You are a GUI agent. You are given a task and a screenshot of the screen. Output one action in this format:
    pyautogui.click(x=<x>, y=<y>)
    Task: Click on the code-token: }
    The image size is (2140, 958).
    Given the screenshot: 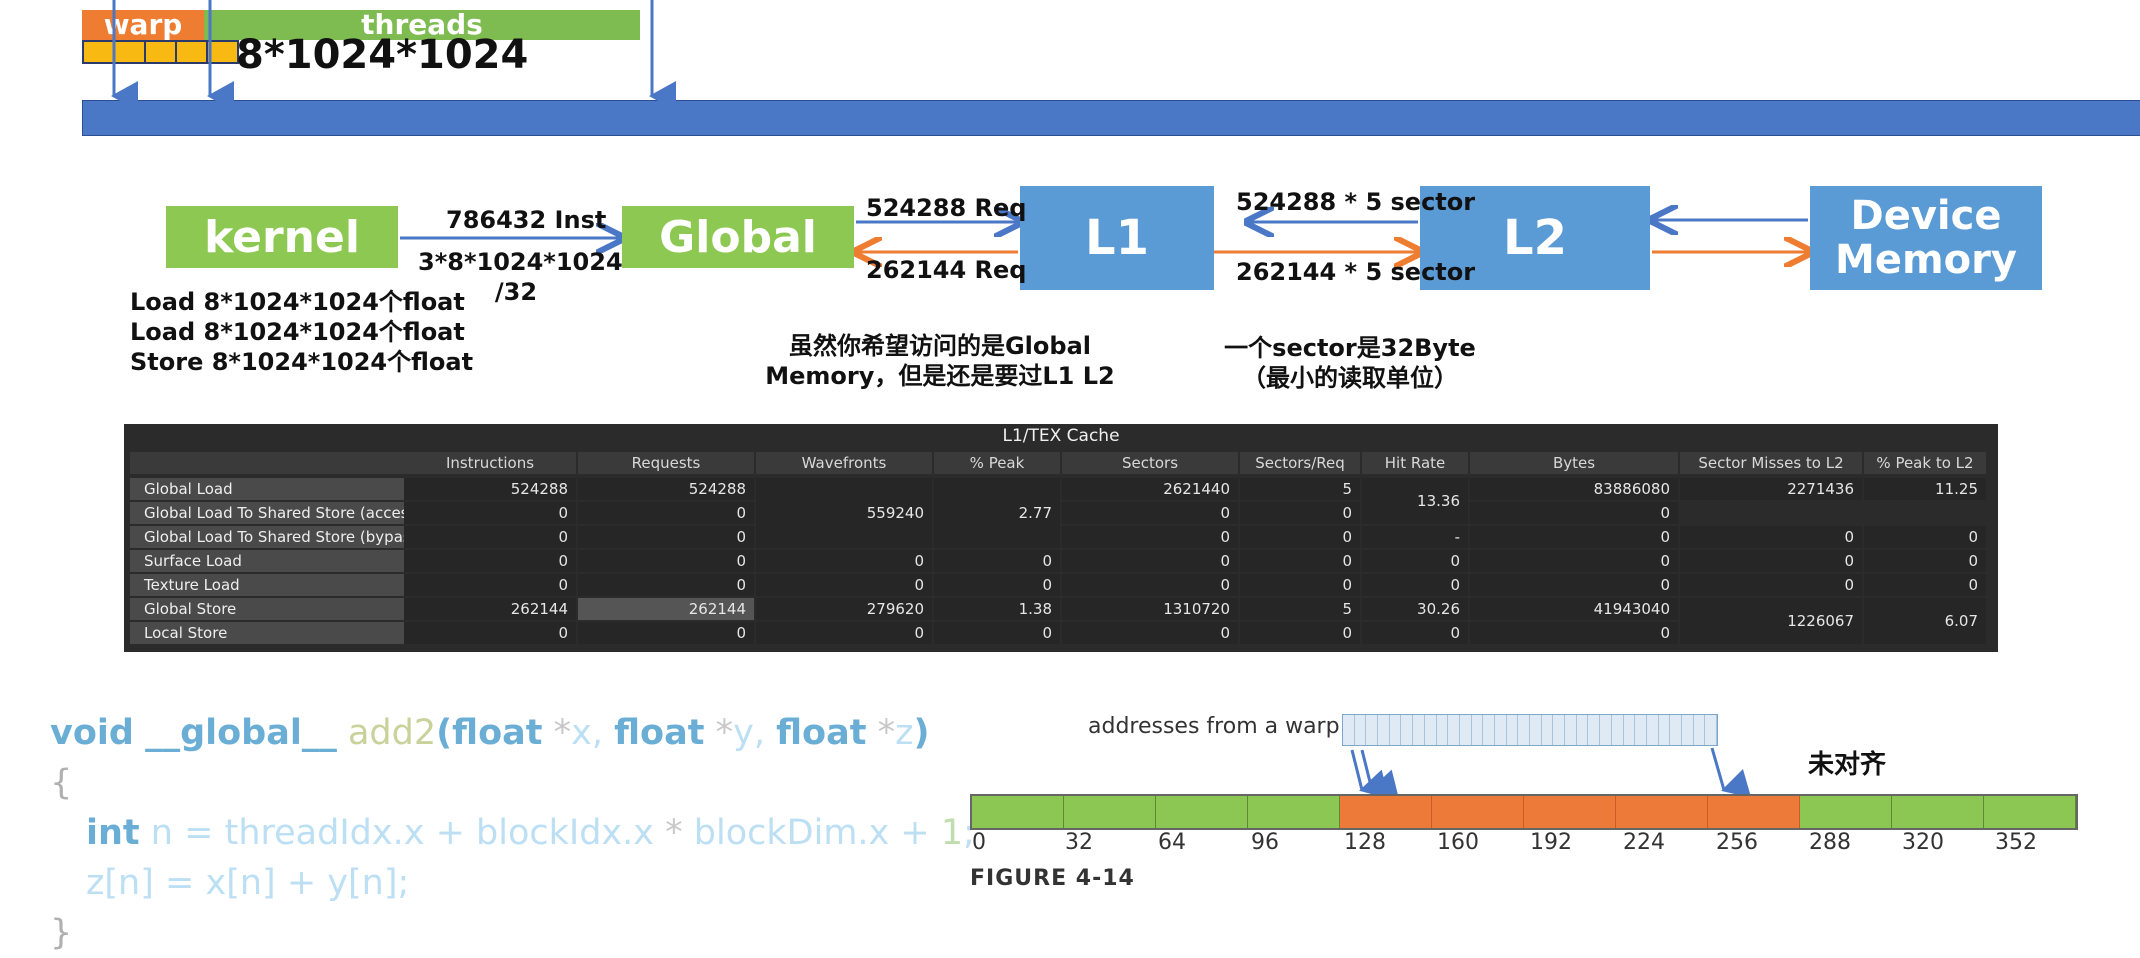 What is the action you would take?
    pyautogui.click(x=61, y=933)
    